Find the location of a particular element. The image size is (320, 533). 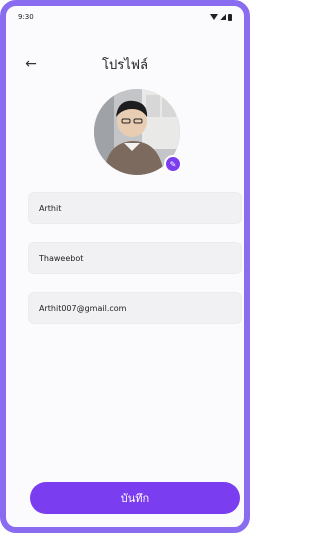

last-name-field is located at coordinates (135, 258).